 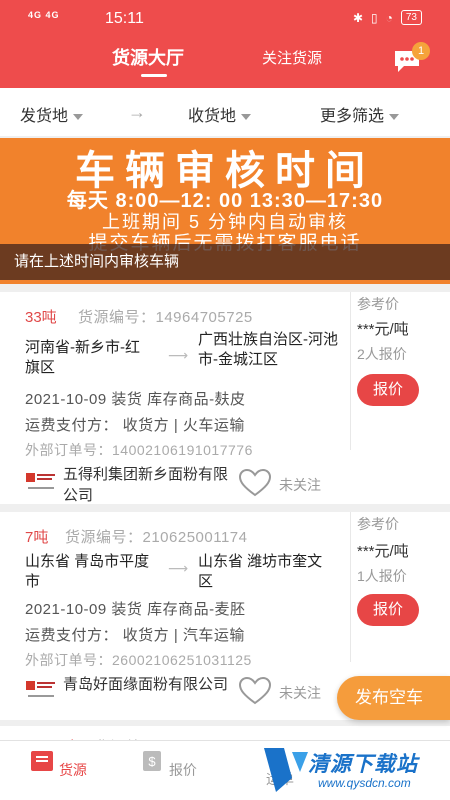 What do you see at coordinates (82, 357) in the screenshot?
I see `cargo-origin: 河南省-新乡市-红旗区` at bounding box center [82, 357].